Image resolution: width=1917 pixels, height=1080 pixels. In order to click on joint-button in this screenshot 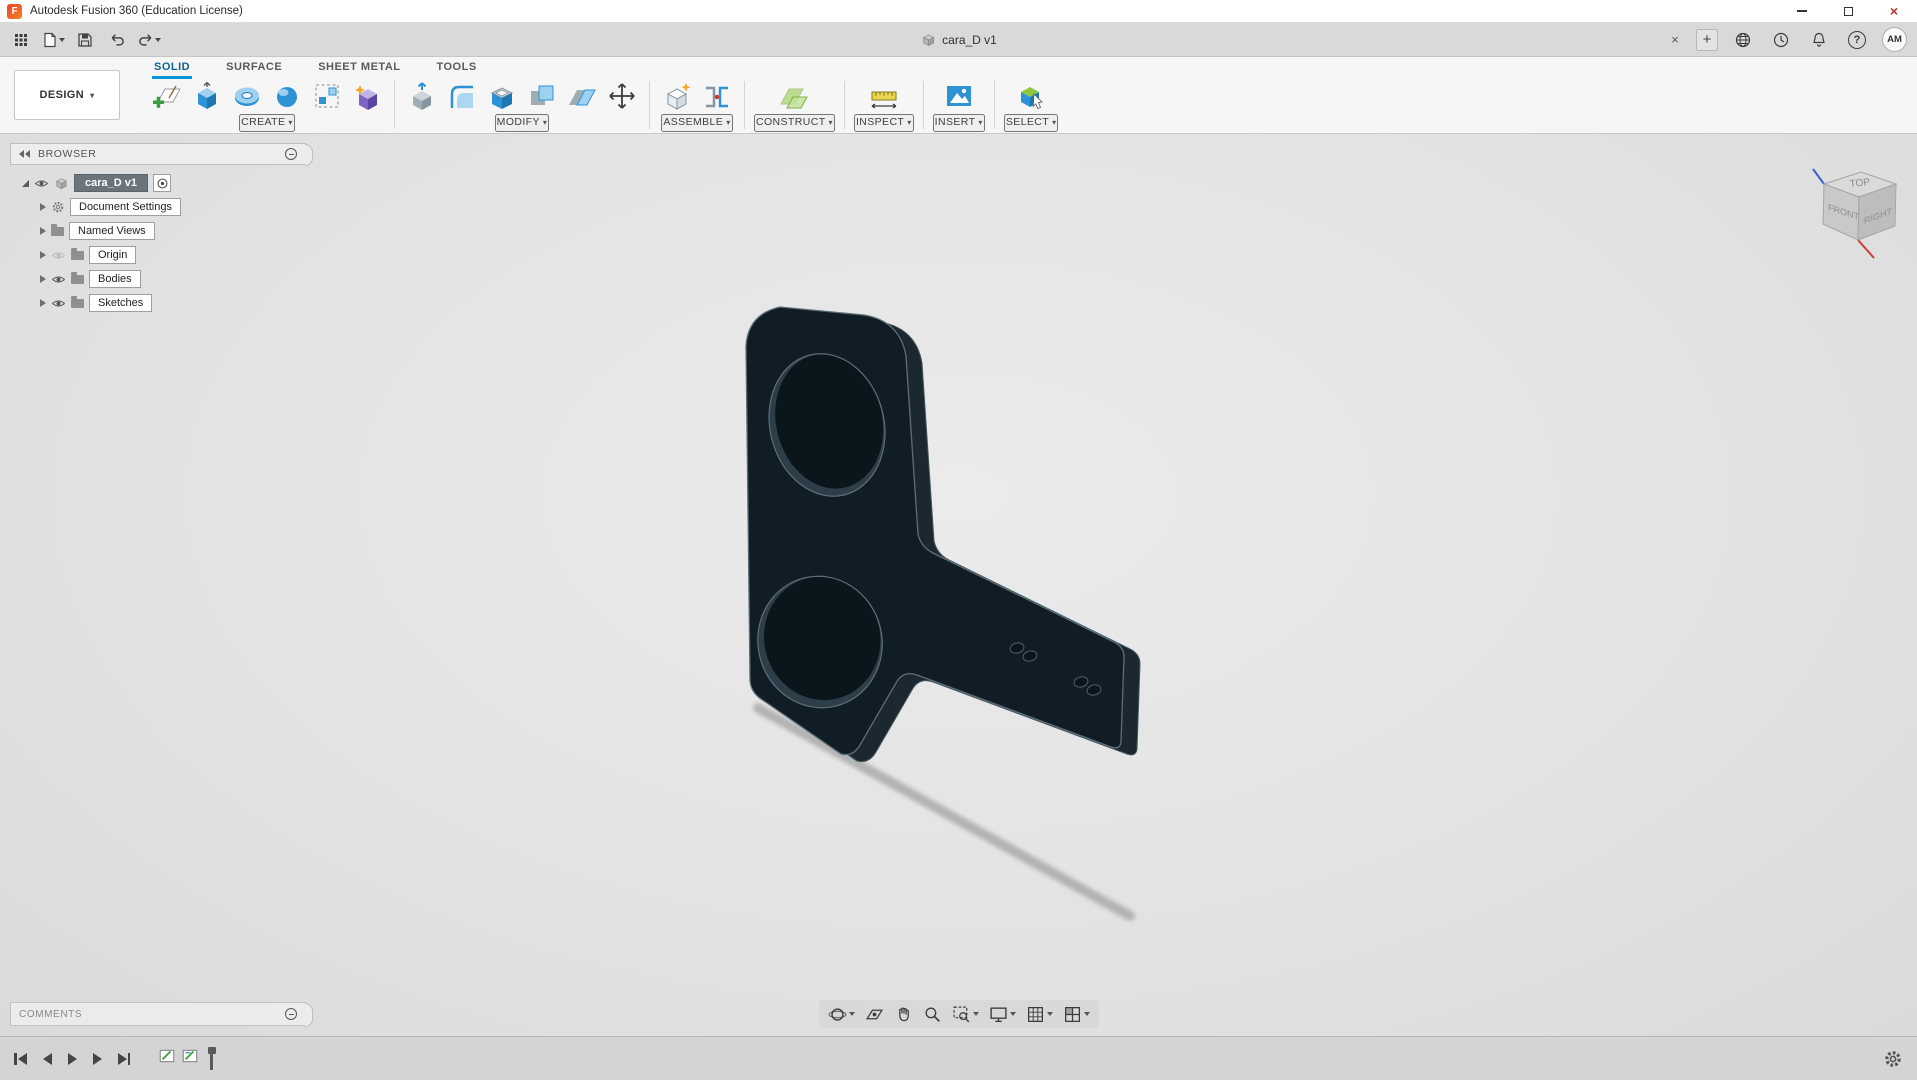, I will do `click(717, 96)`.